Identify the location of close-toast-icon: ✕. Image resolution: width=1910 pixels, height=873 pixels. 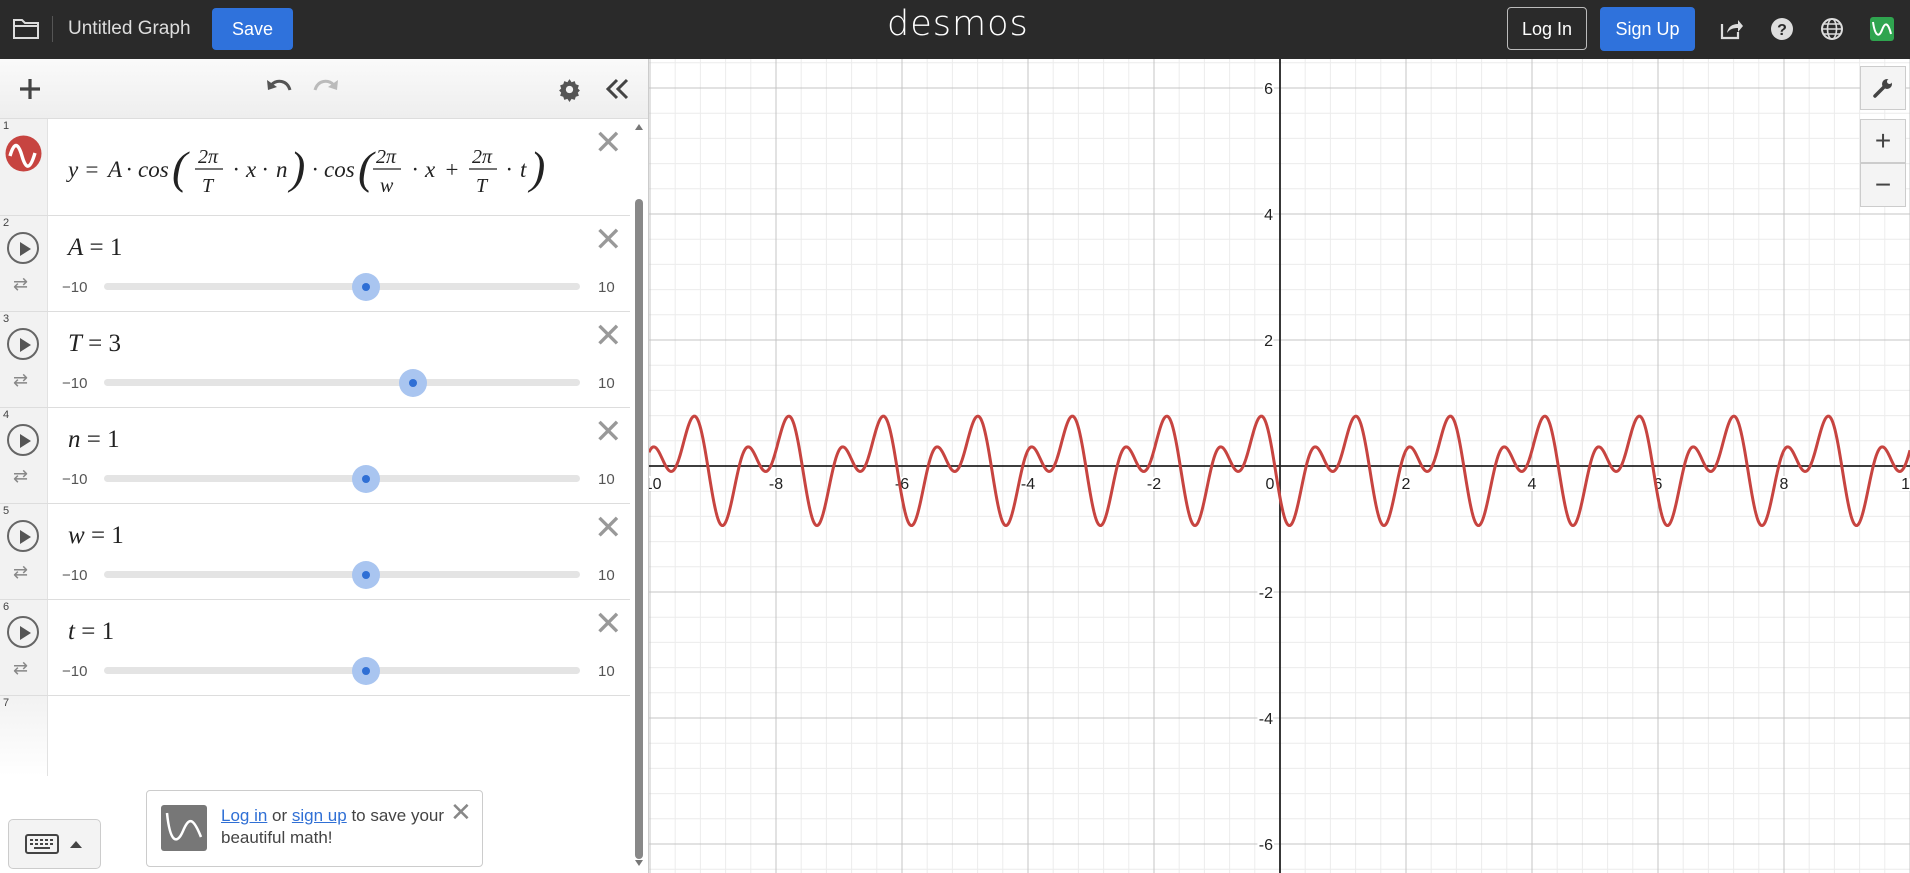
(461, 812).